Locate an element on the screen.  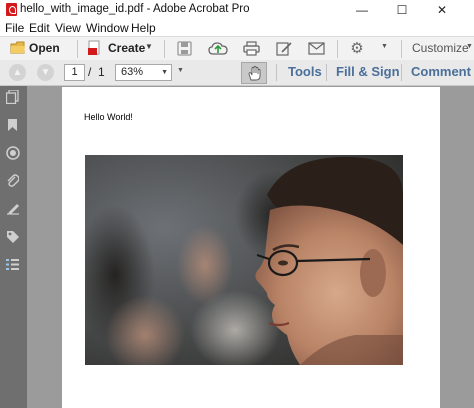
tools-tab: Tools is located at coordinates (305, 71).